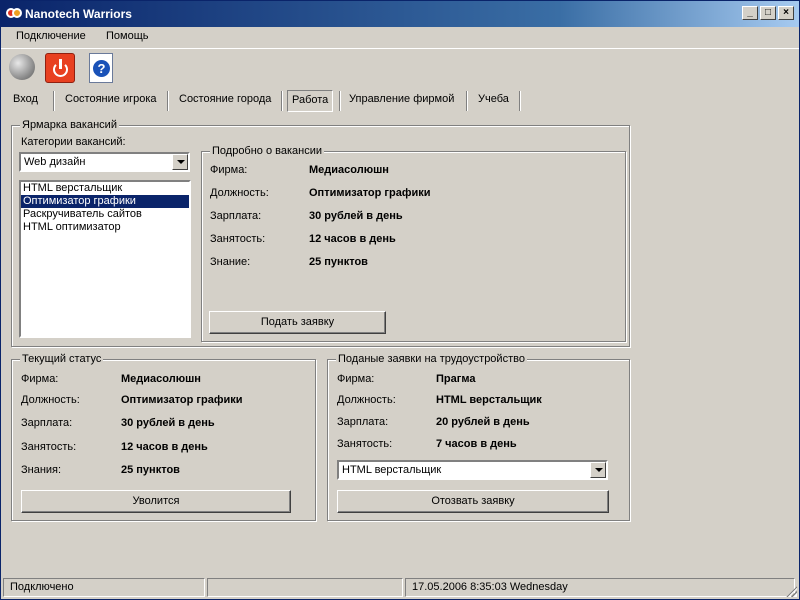 The height and width of the screenshot is (600, 800). Describe the element at coordinates (493, 101) in the screenshot. I see `tab-study: Учеба` at that location.